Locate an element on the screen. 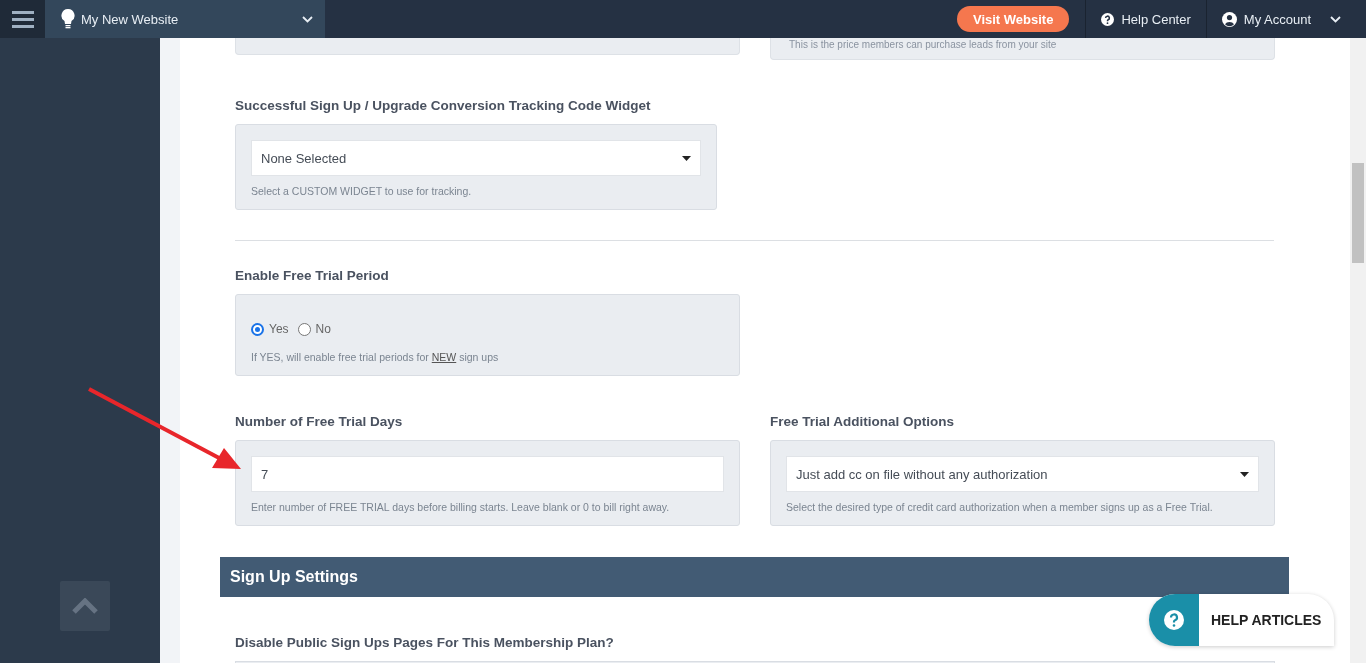 The width and height of the screenshot is (1366, 663). dropdown: None Selected is located at coordinates (476, 158).